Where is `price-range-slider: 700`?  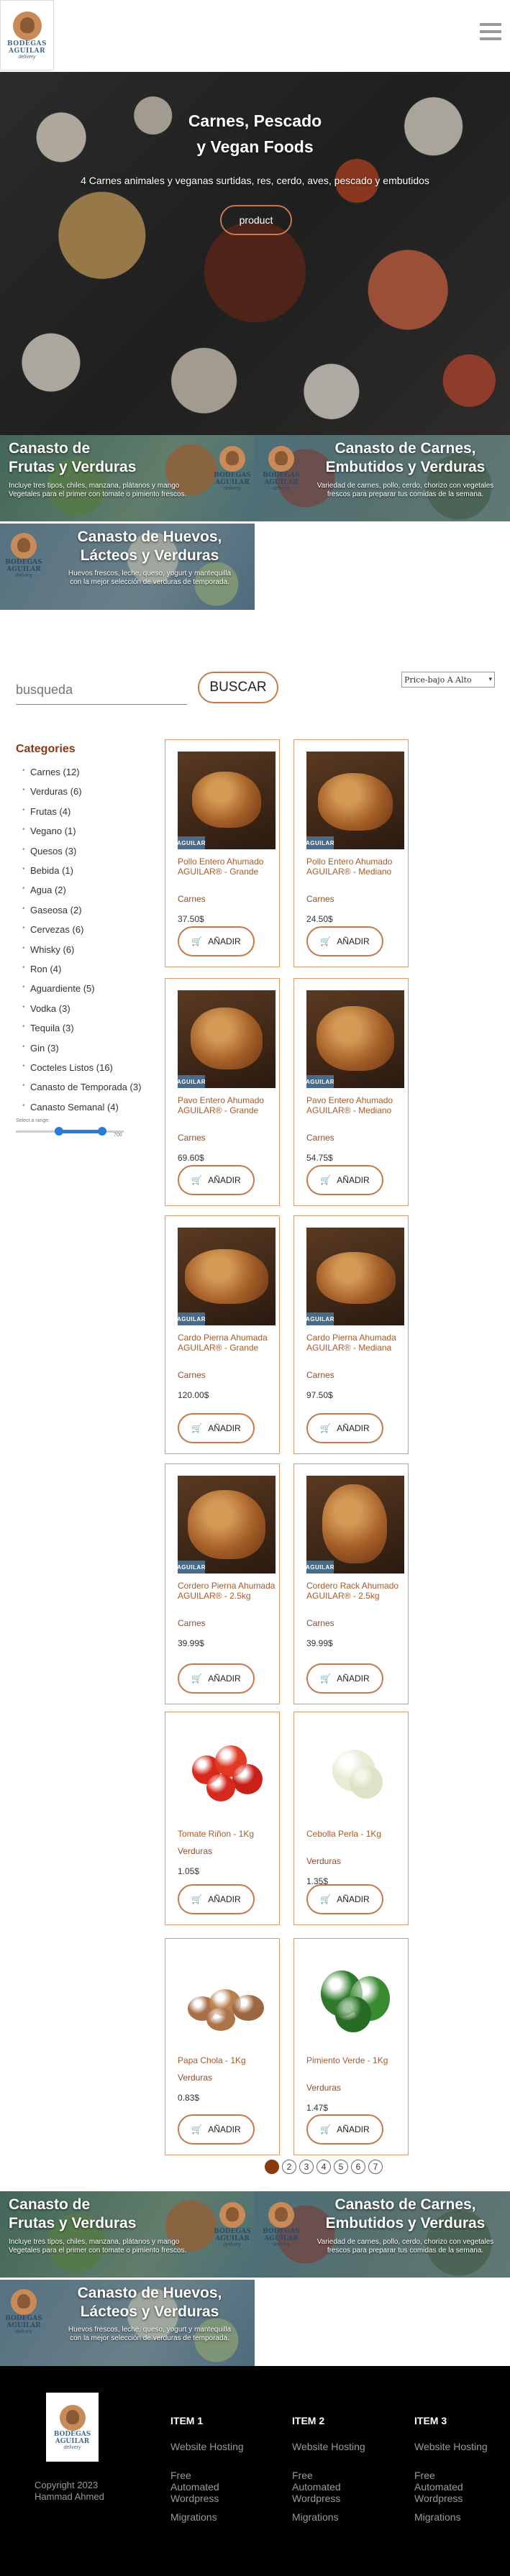
price-range-slider: 700 is located at coordinates (70, 1132).